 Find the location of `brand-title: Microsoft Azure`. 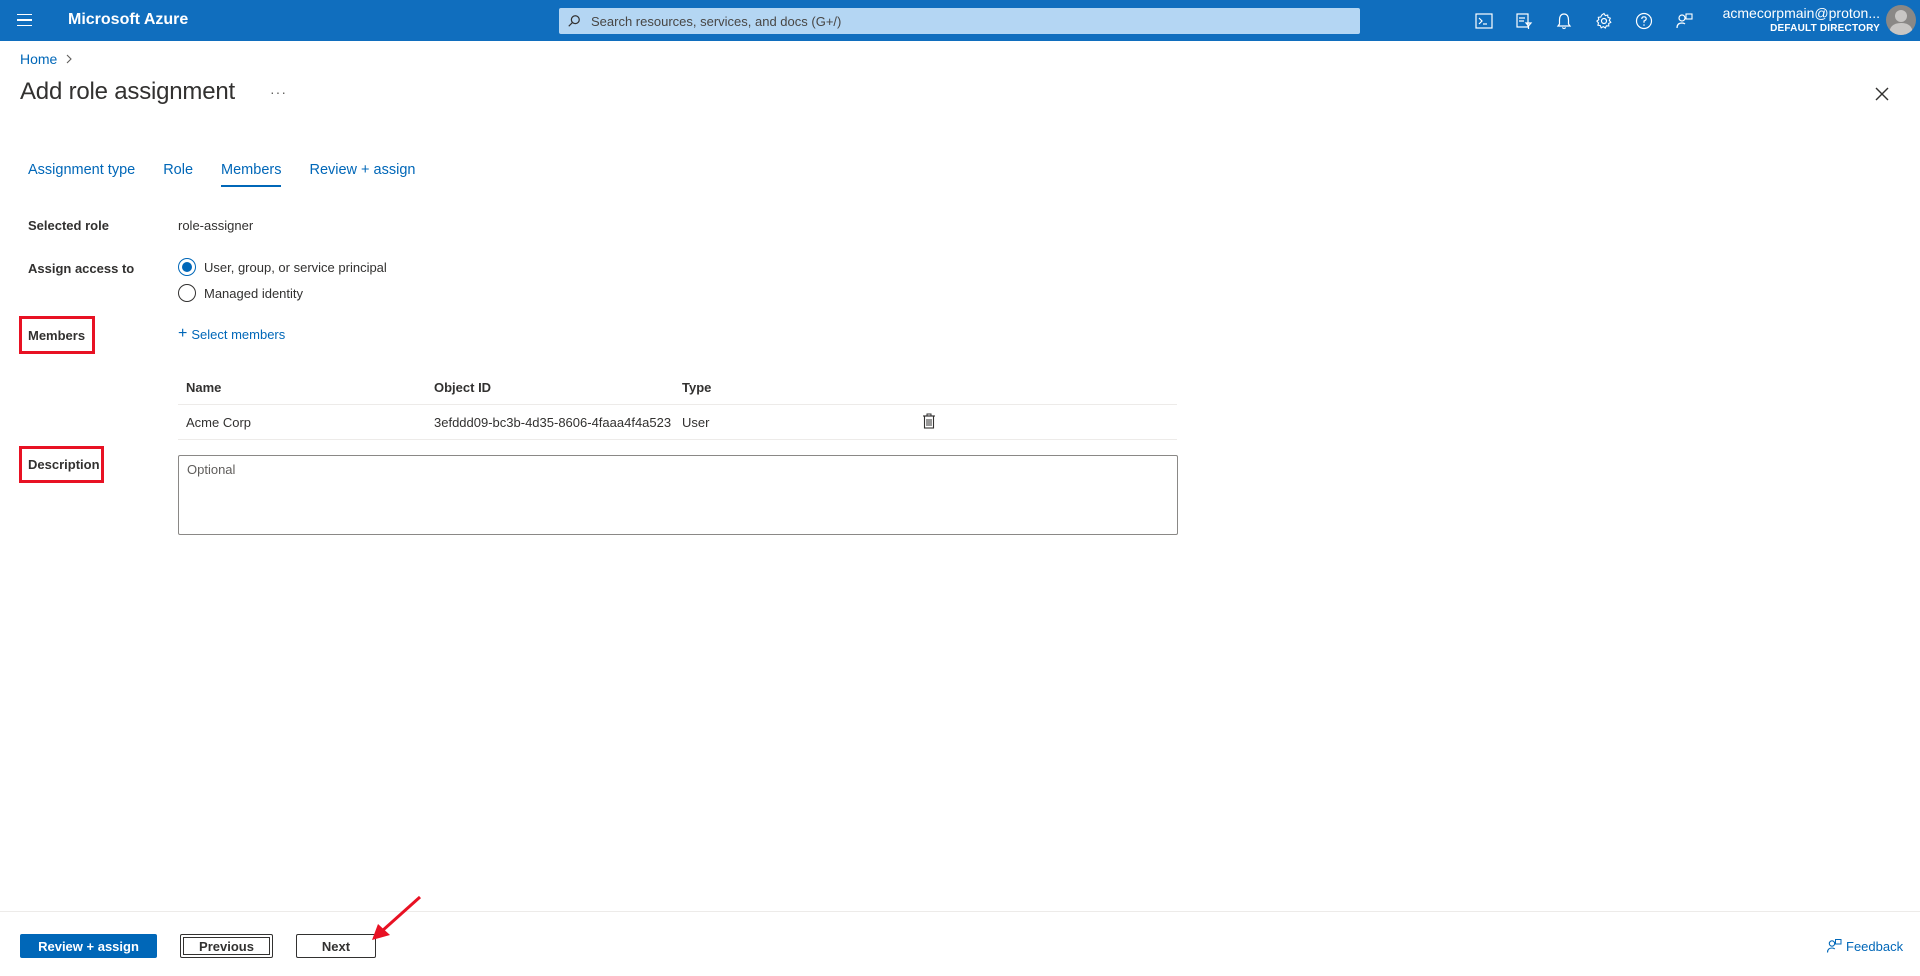

brand-title: Microsoft Azure is located at coordinates (128, 20).